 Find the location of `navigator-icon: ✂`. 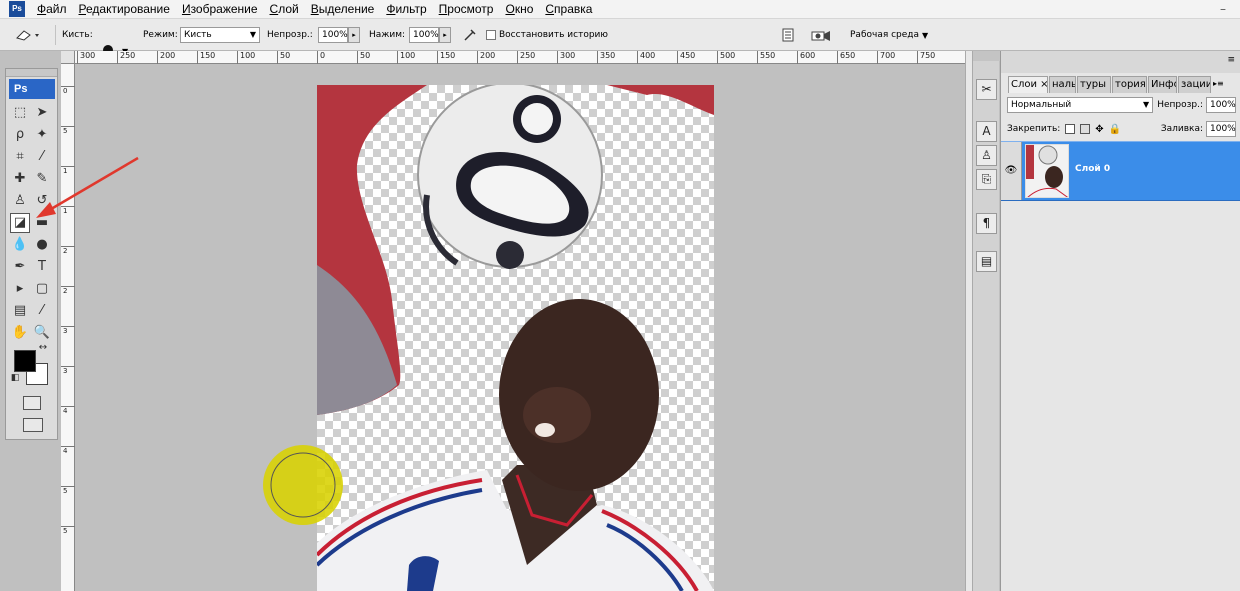

navigator-icon: ✂ is located at coordinates (986, 89).